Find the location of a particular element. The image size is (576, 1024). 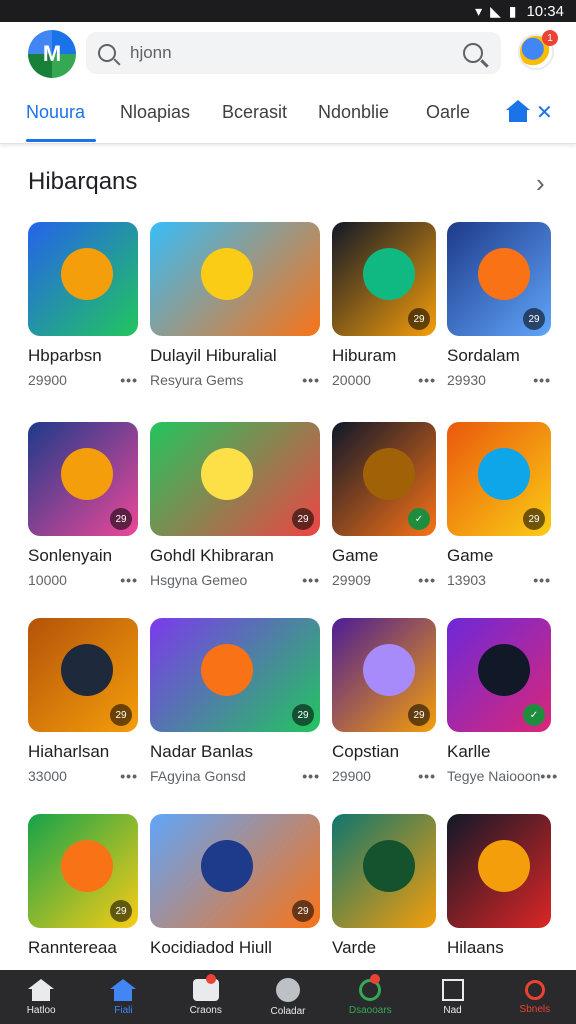

check-icon: ✓ is located at coordinates (534, 715).